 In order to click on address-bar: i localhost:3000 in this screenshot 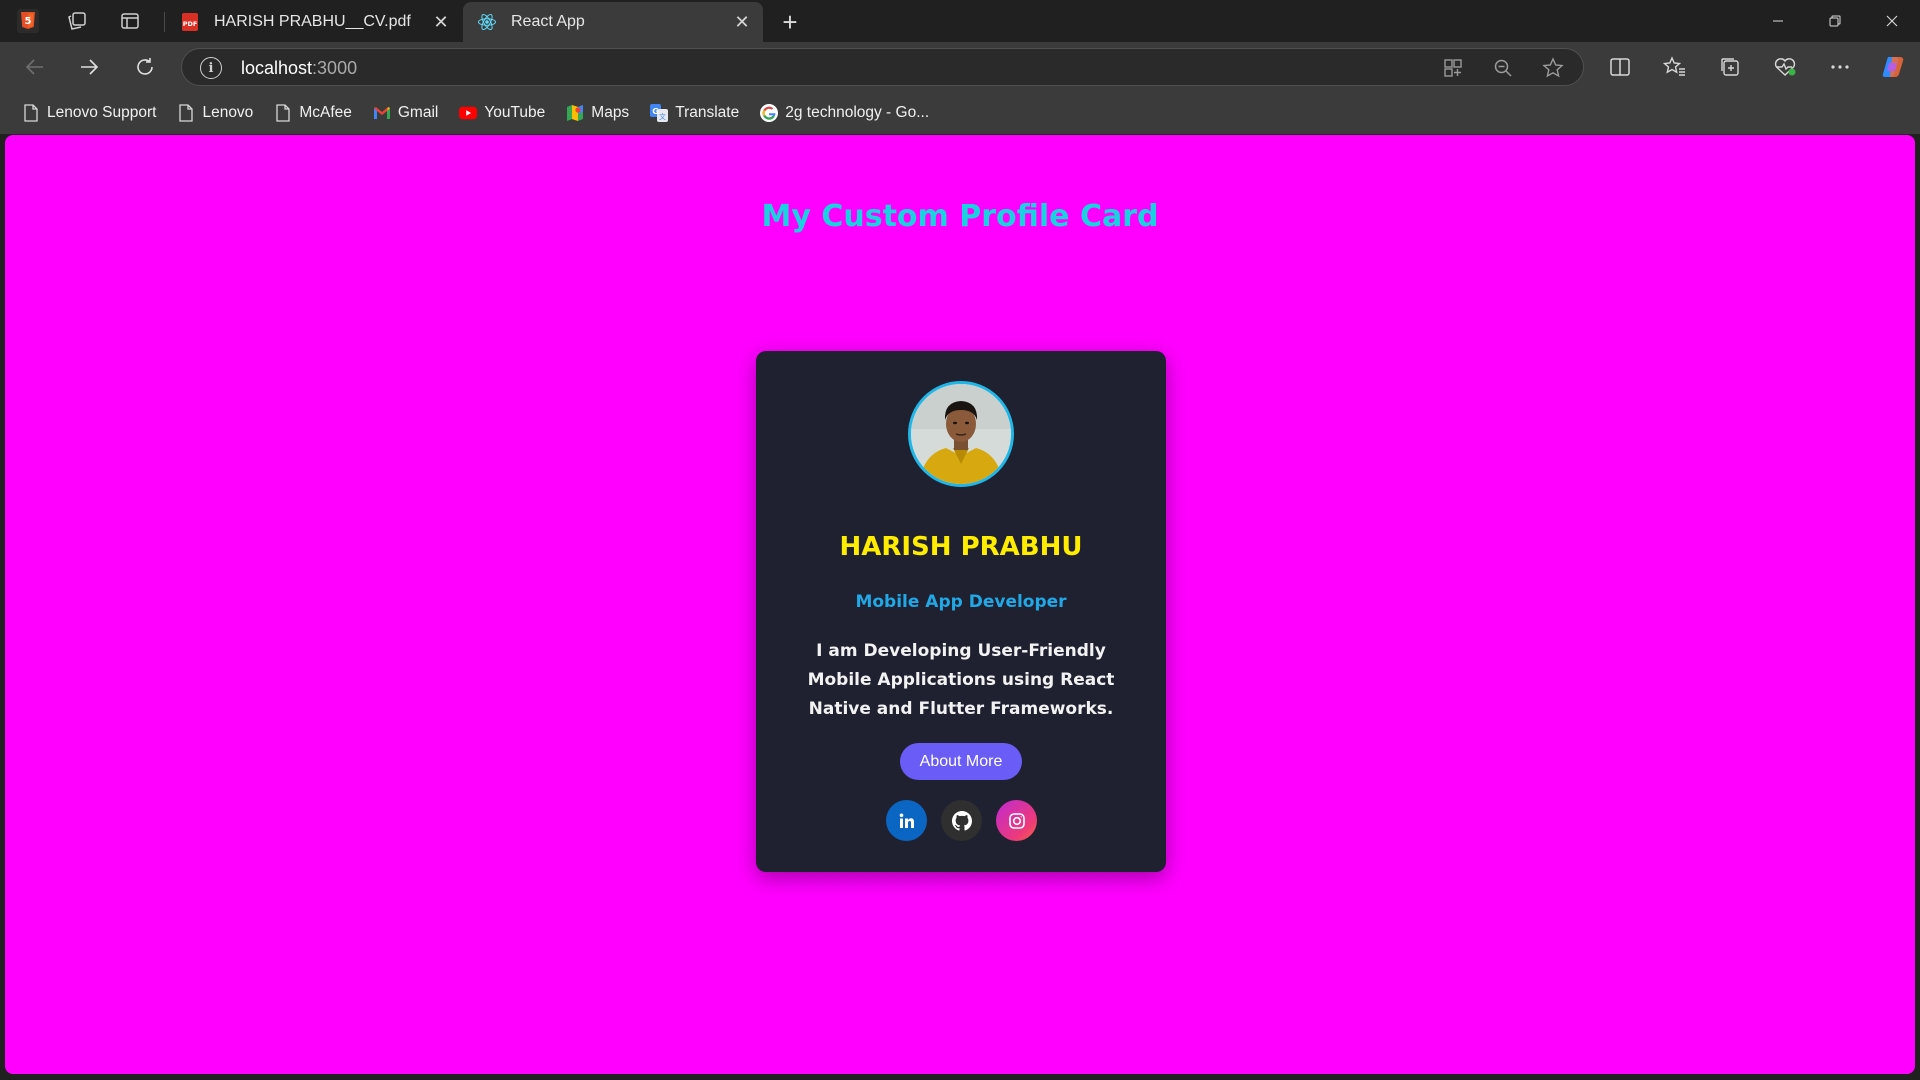, I will do `click(882, 67)`.